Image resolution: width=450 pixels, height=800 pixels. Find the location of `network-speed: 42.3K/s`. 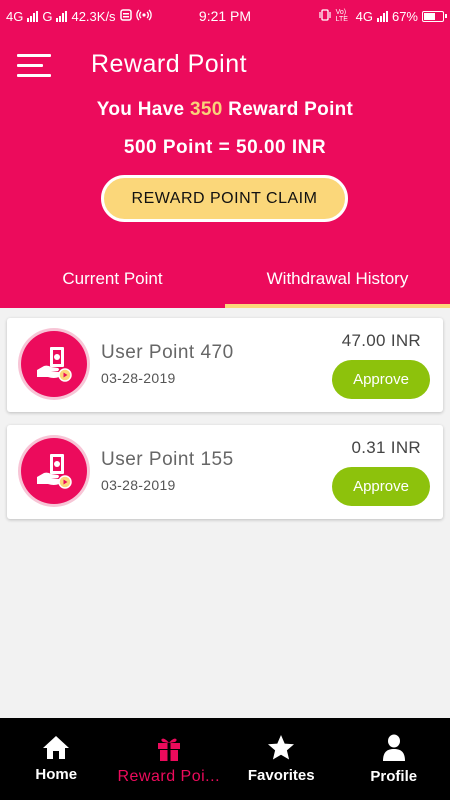

network-speed: 42.3K/s is located at coordinates (93, 16).